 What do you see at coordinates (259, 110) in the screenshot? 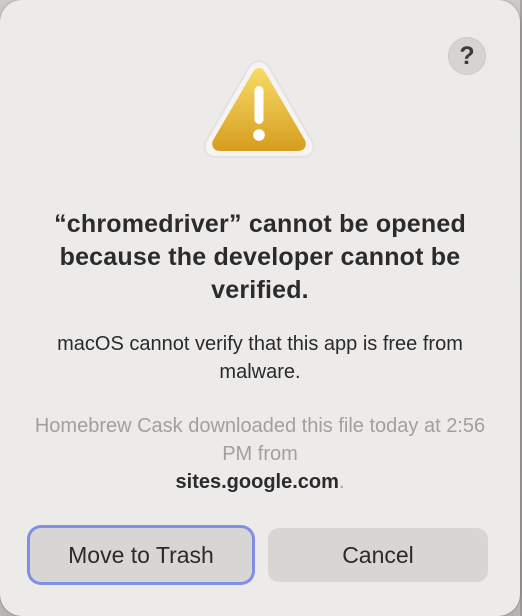
I see `warning-icon` at bounding box center [259, 110].